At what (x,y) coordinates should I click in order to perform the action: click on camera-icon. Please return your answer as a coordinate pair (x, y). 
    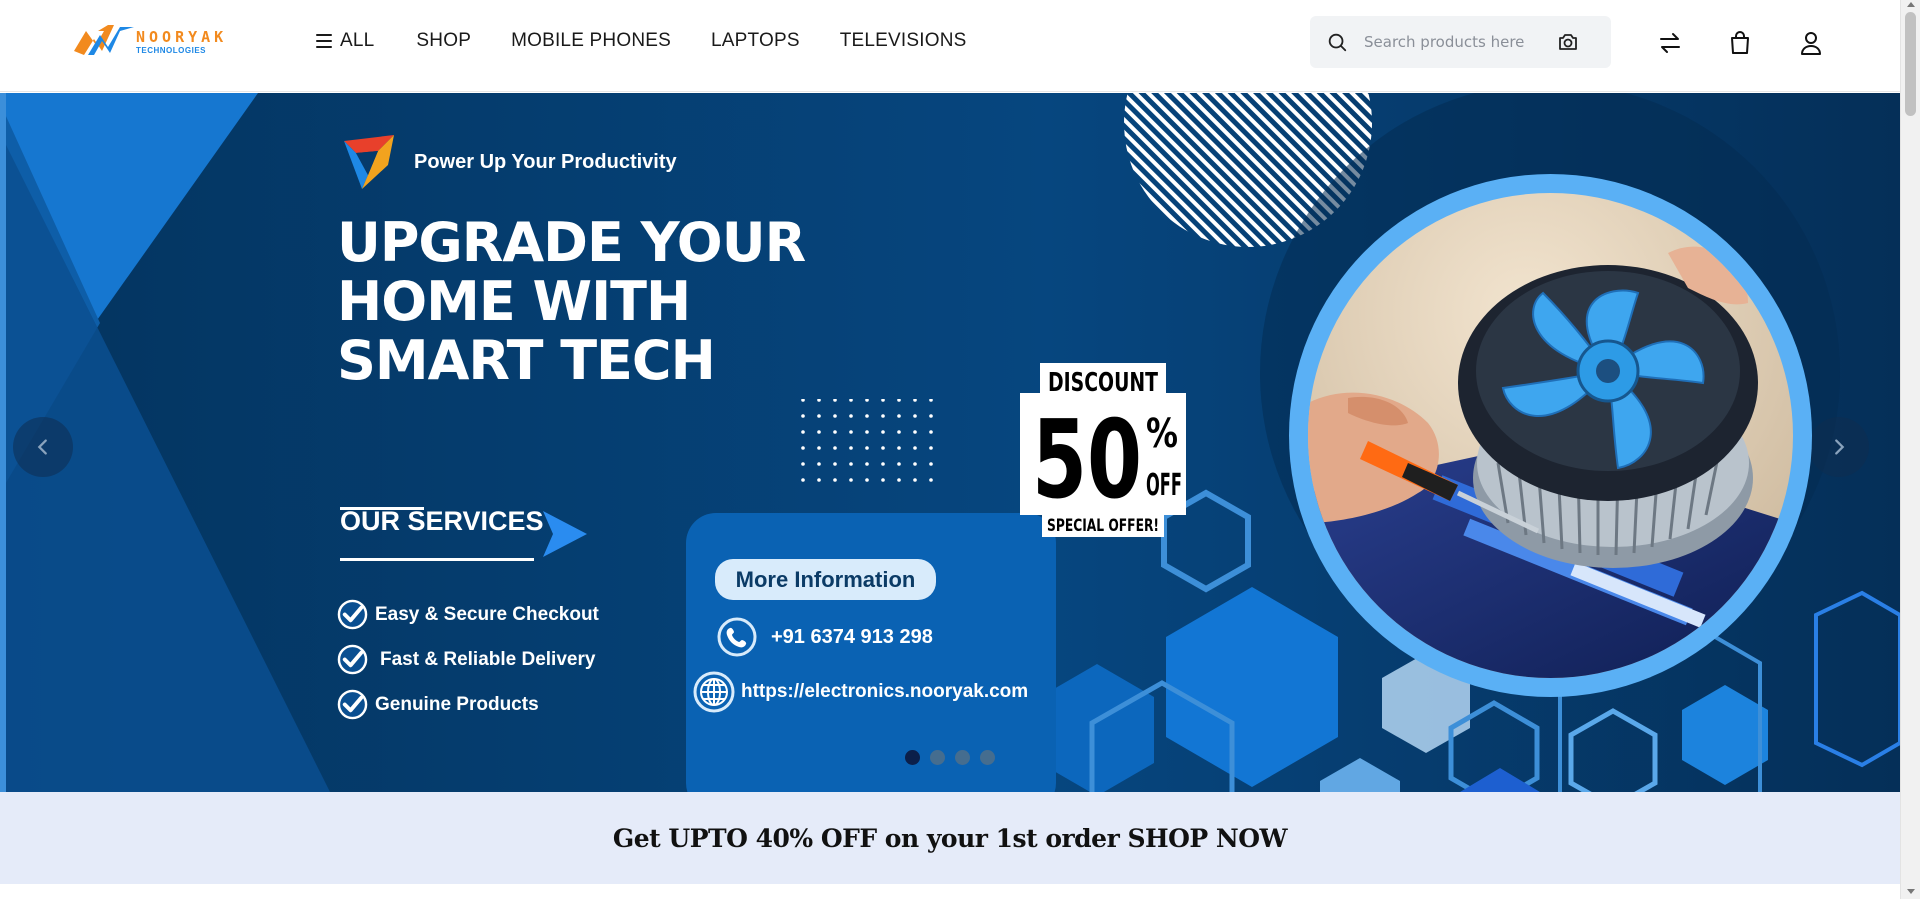
    Looking at the image, I should click on (1568, 42).